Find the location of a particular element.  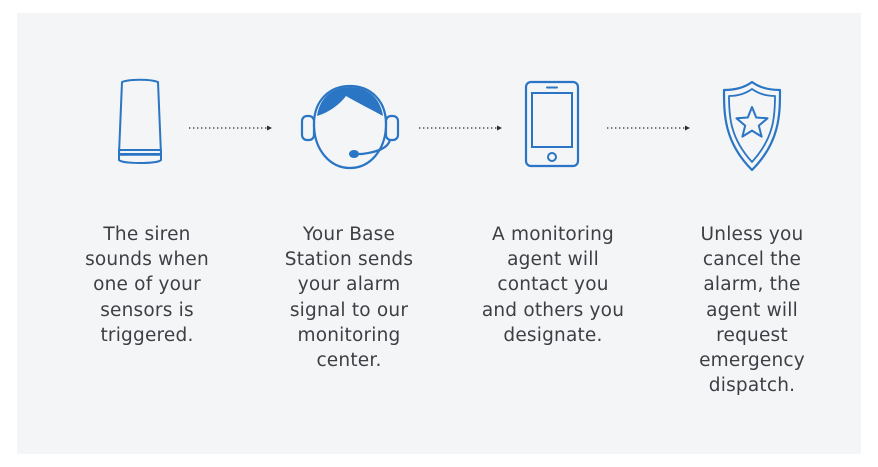

text-line: cancel the is located at coordinates (752, 260).